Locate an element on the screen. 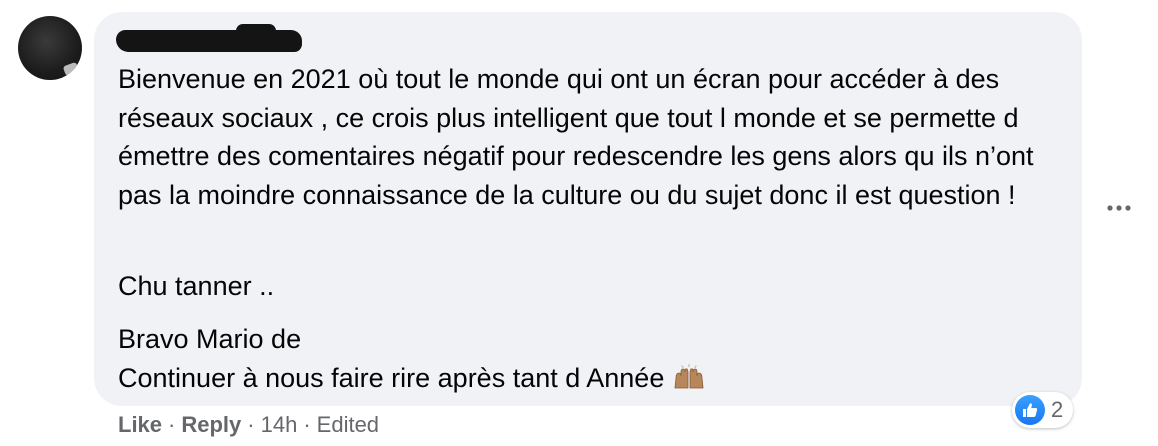 The image size is (1158, 446). avatar-detail is located at coordinates (71, 69).